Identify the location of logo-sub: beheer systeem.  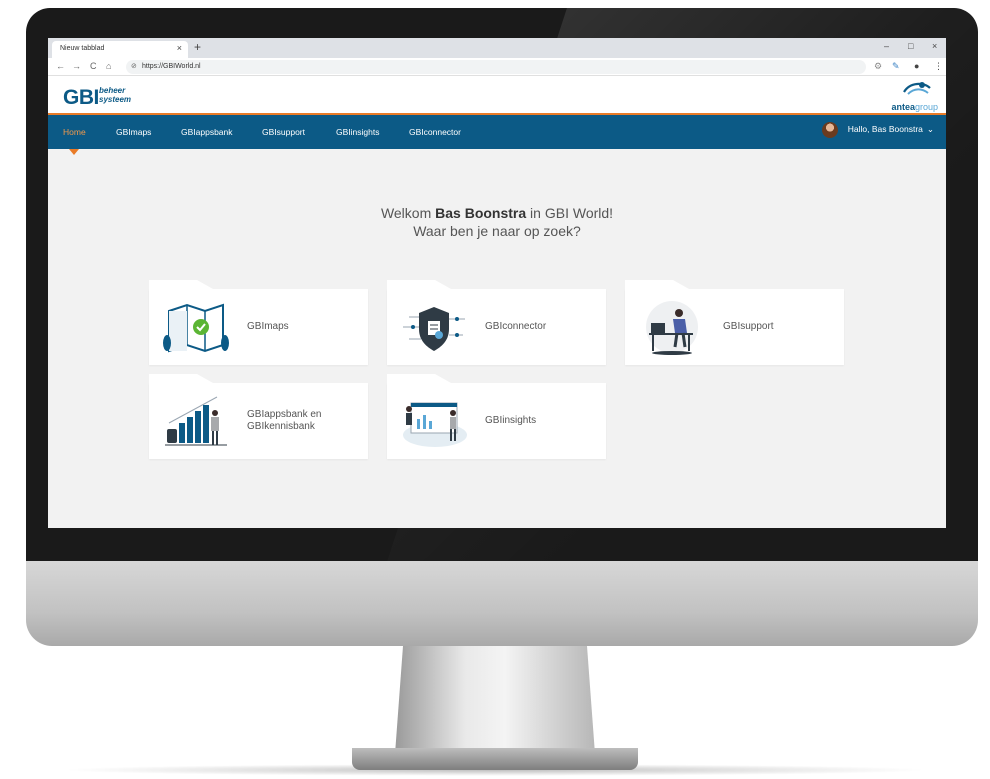
(115, 95).